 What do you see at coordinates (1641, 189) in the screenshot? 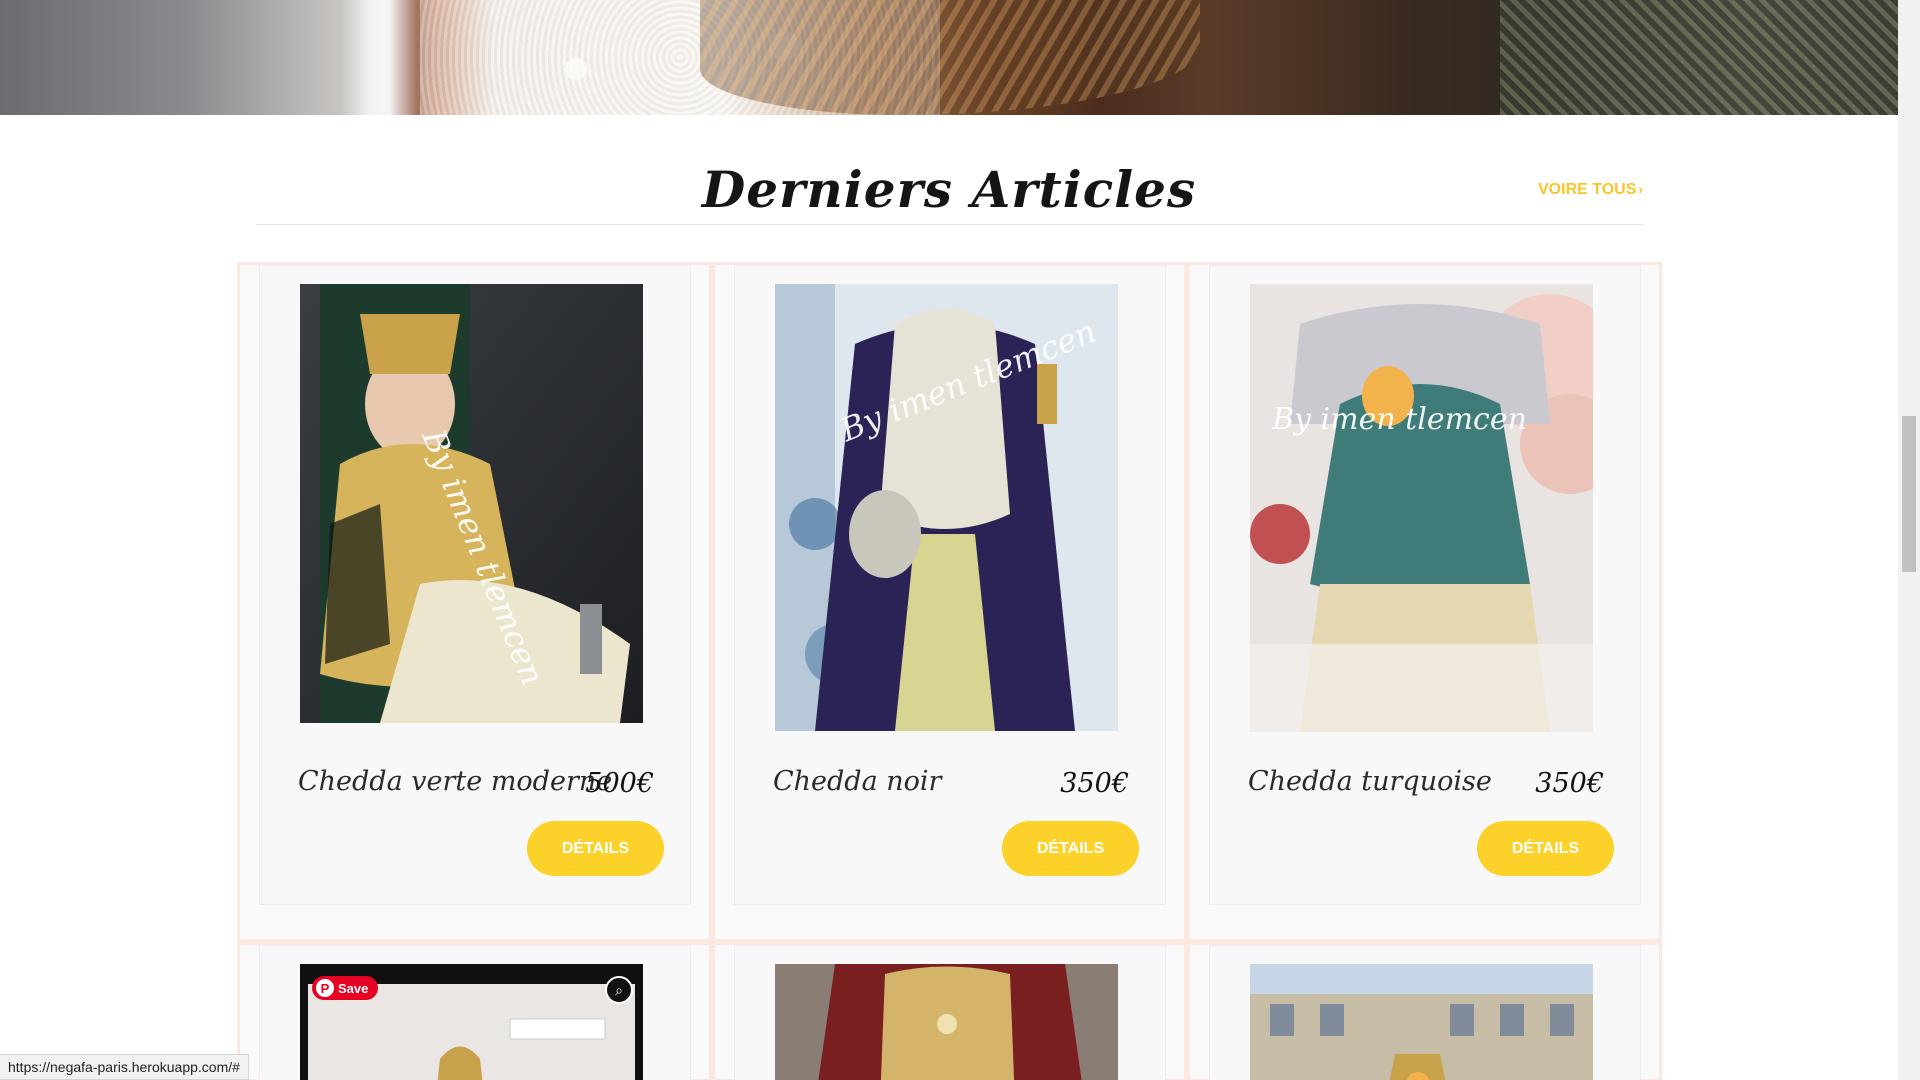
I see `chevron-right-icon: ›` at bounding box center [1641, 189].